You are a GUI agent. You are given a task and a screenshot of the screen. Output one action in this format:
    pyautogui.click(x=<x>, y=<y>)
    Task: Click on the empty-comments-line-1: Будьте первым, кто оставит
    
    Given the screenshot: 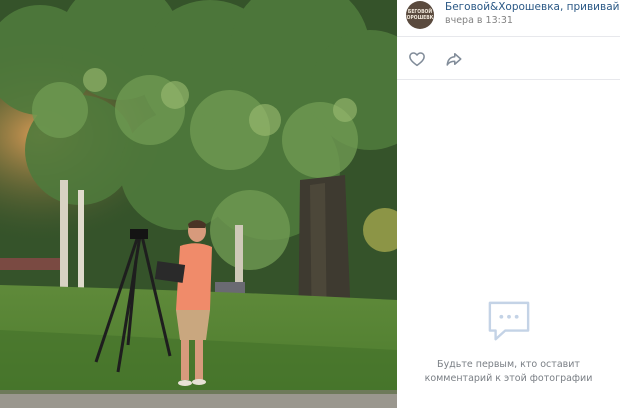 What is the action you would take?
    pyautogui.click(x=508, y=364)
    